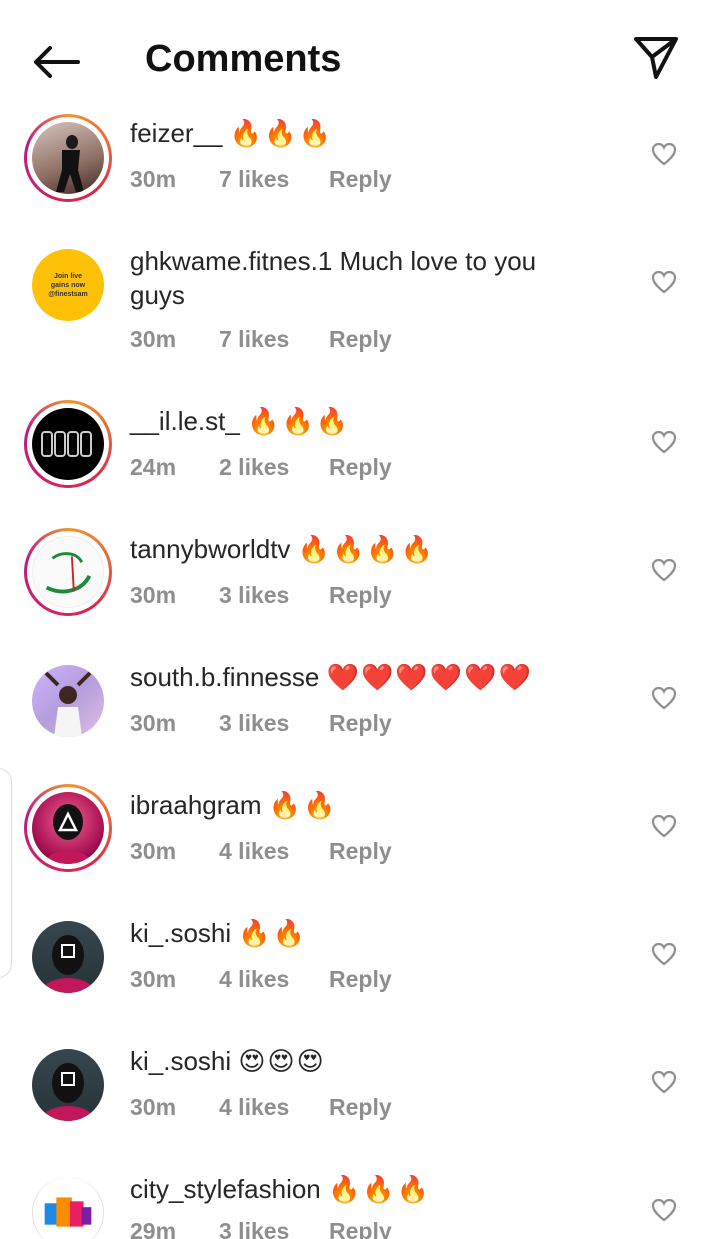  Describe the element at coordinates (153, 1228) in the screenshot. I see `comment-time: 29m` at that location.